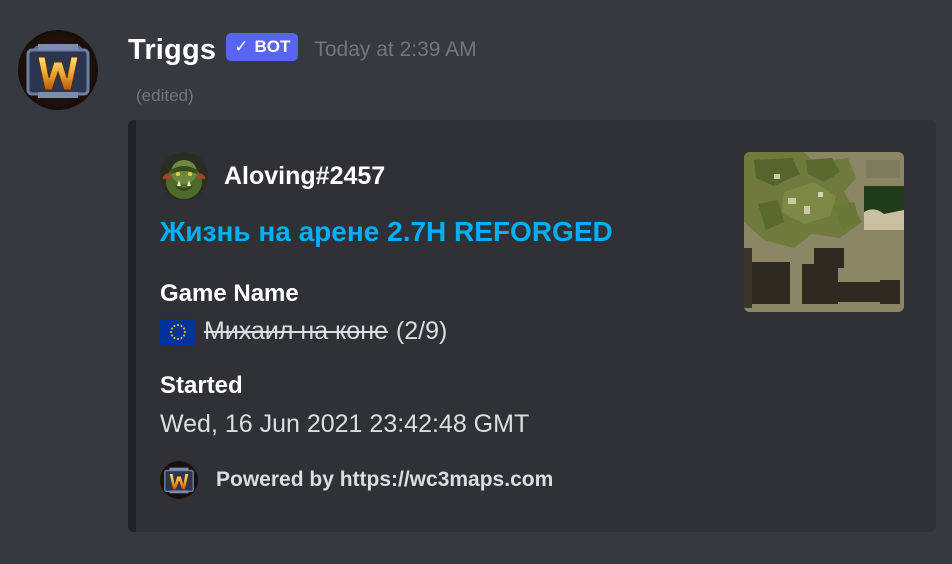 Image resolution: width=952 pixels, height=564 pixels. I want to click on embed-title-link: Жизнь на арене 2.7H REFORGED, so click(386, 232).